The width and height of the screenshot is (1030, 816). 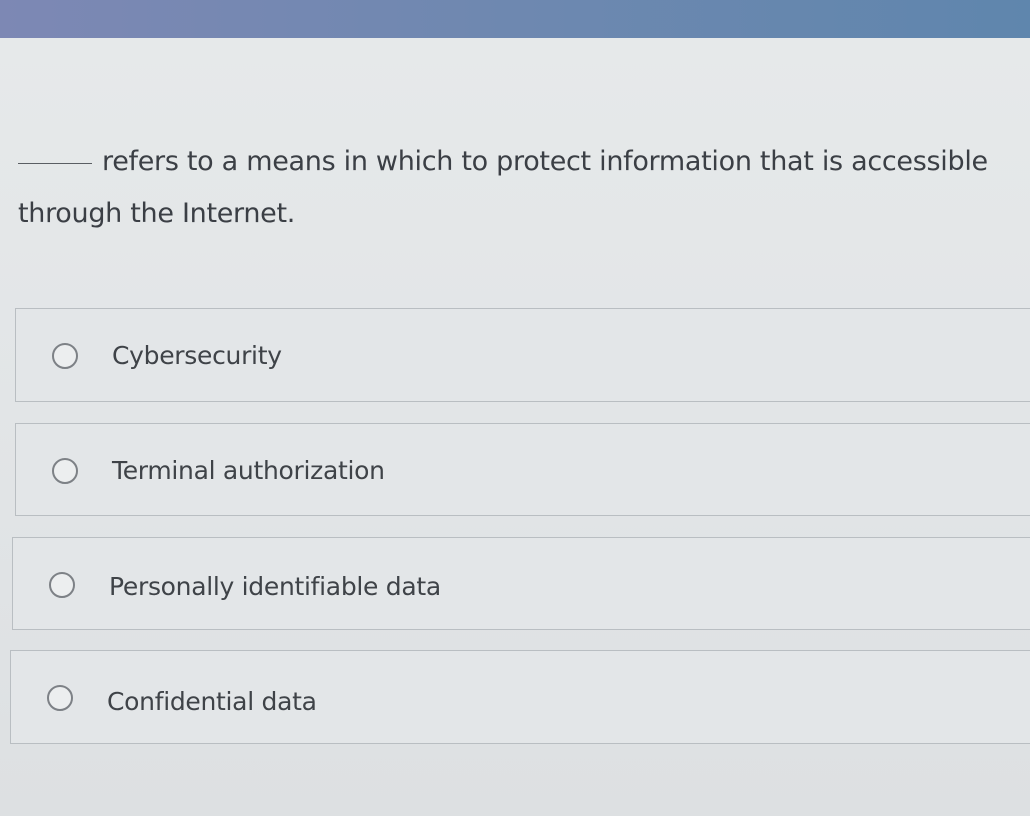 I want to click on answer-option-label: Personally identifiable data, so click(x=275, y=586).